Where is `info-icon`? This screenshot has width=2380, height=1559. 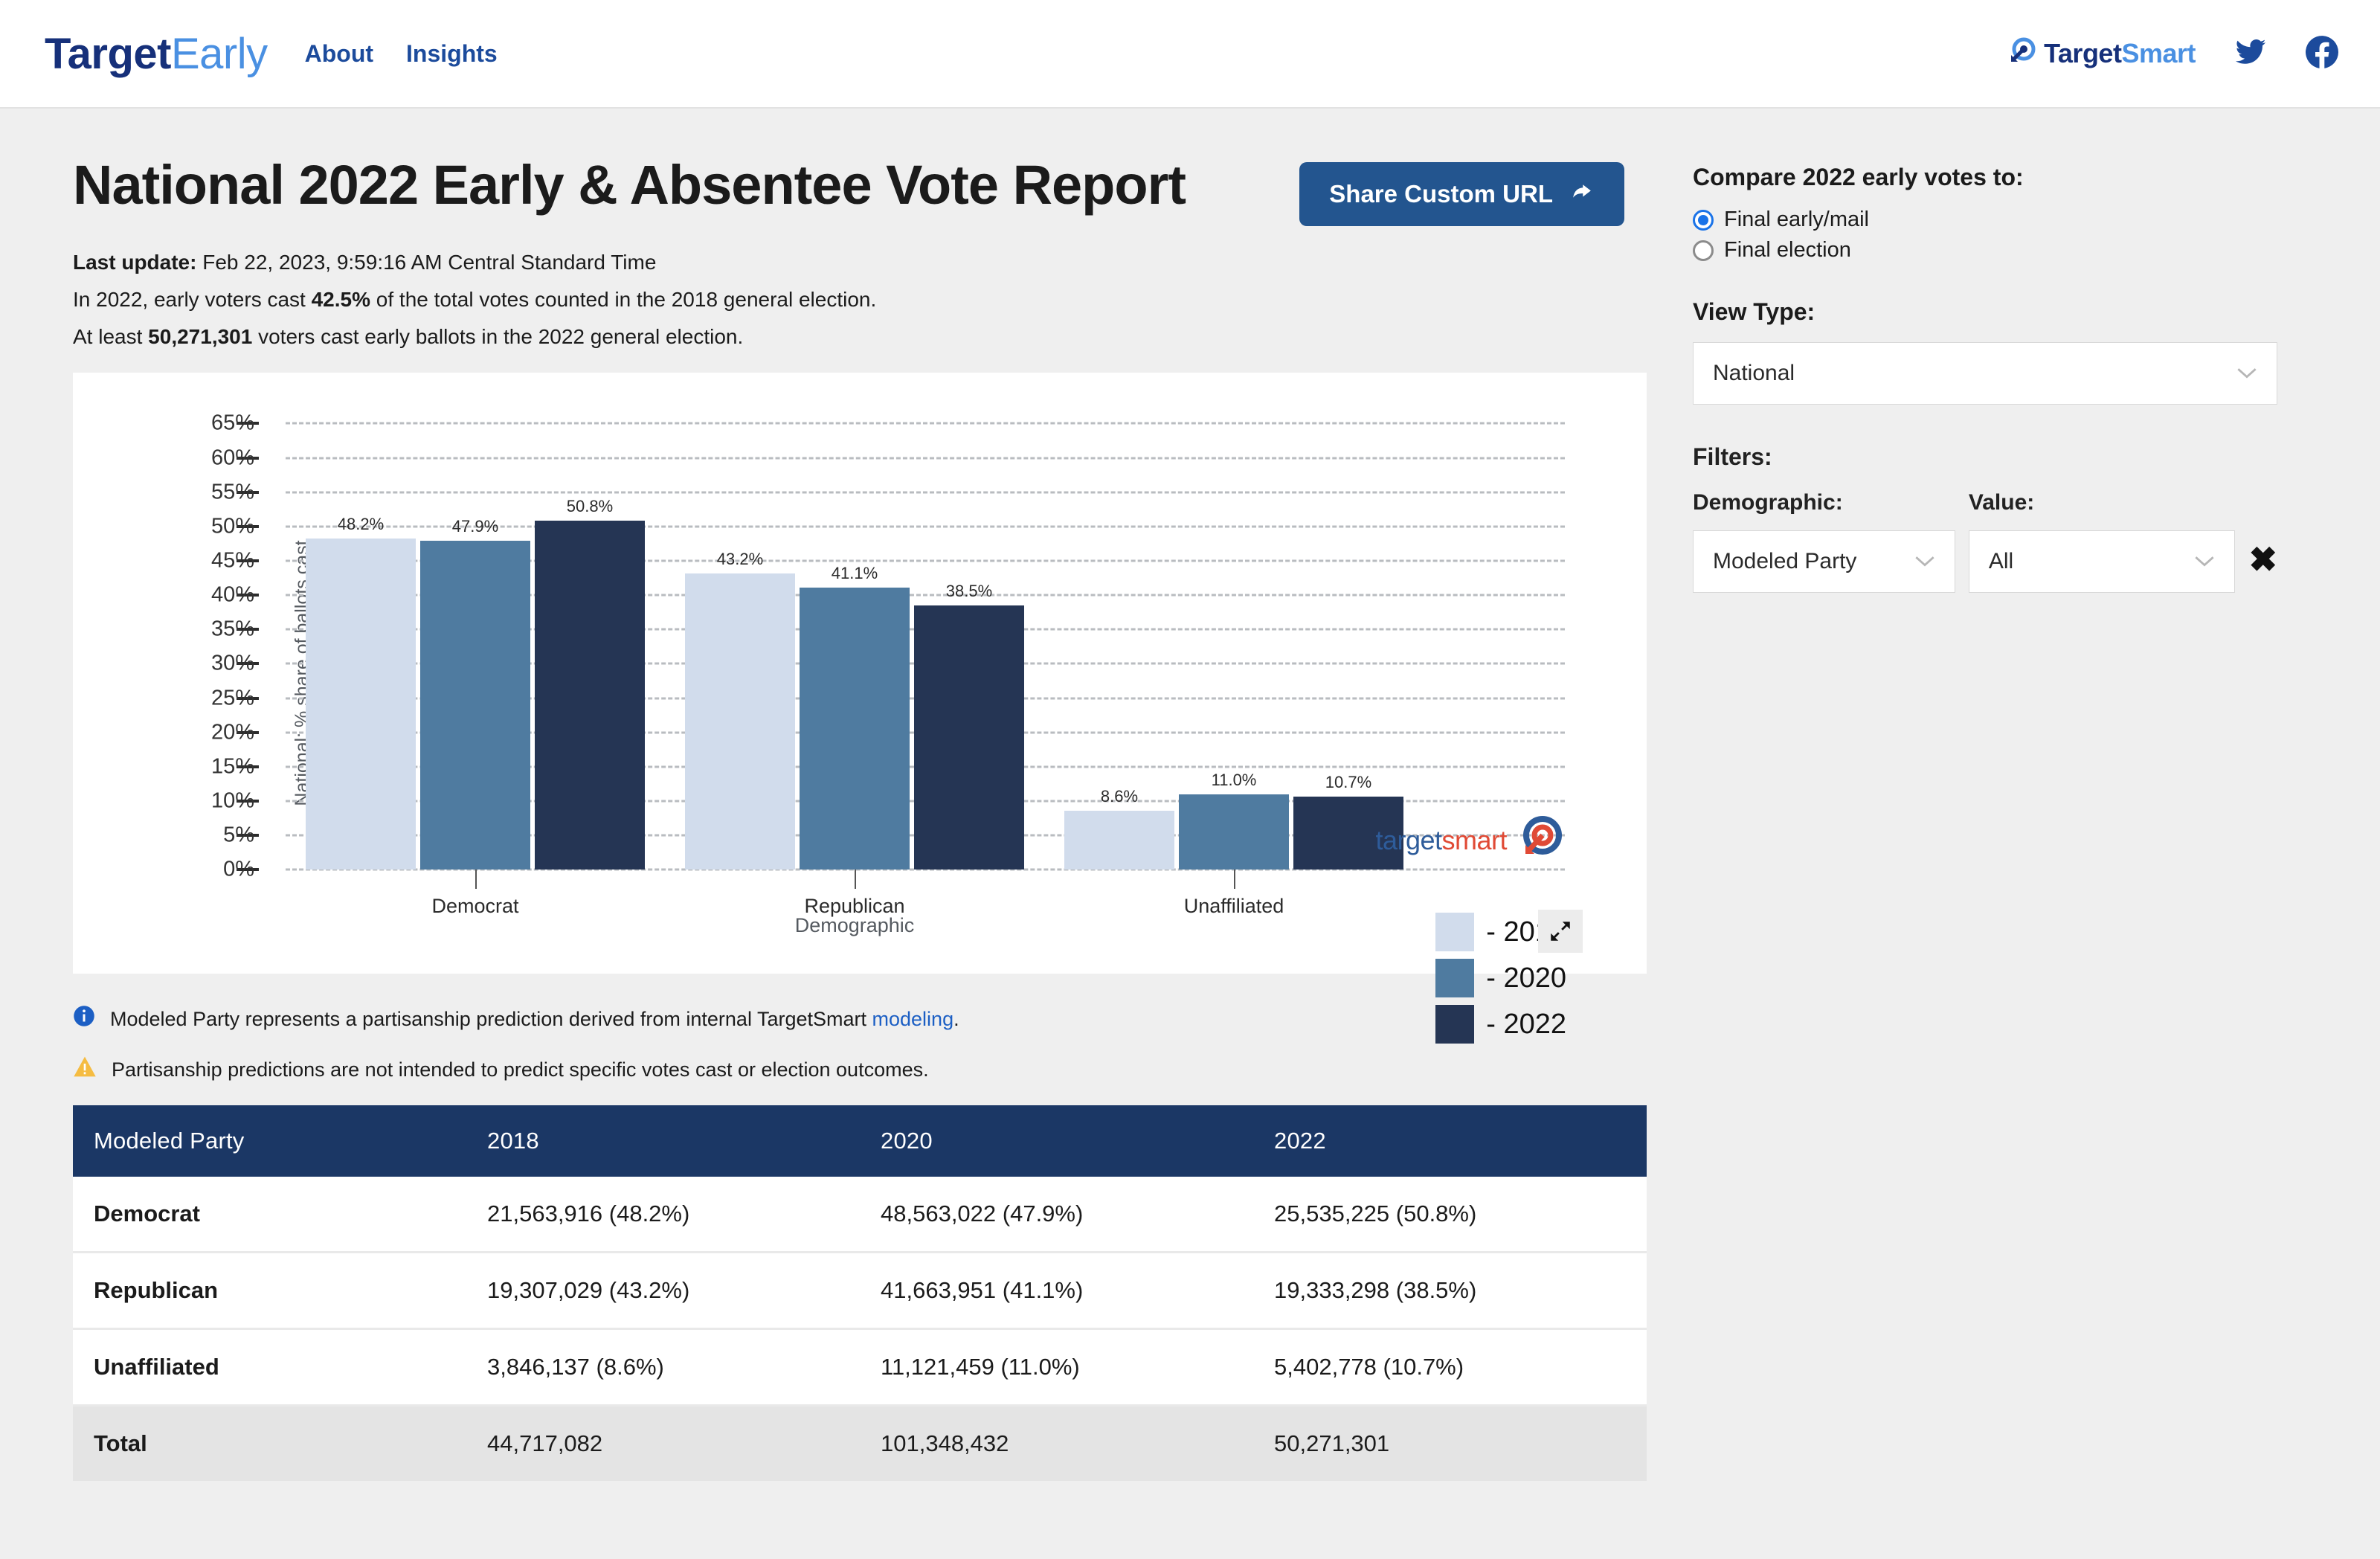
info-icon is located at coordinates (84, 1018).